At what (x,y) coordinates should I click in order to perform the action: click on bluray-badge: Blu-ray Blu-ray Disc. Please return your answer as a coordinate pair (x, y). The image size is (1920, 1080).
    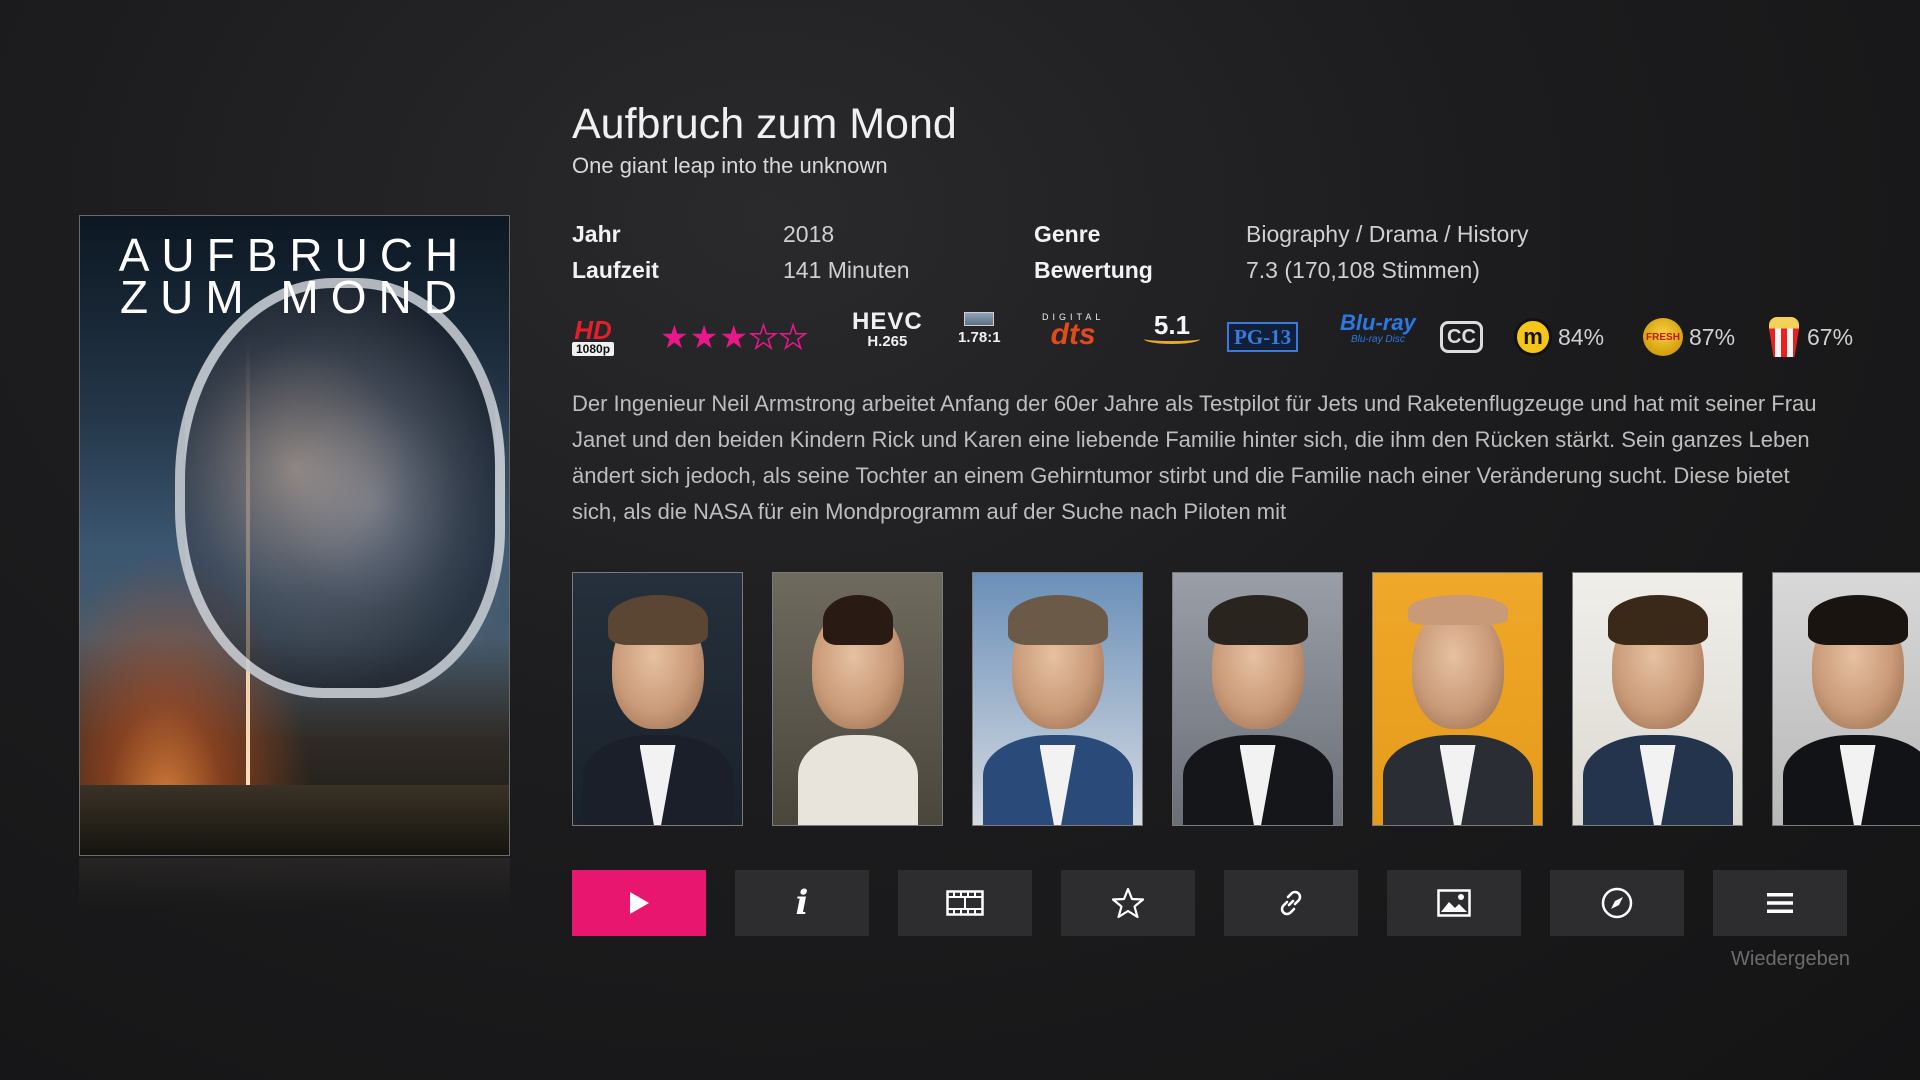
    Looking at the image, I should click on (1378, 337).